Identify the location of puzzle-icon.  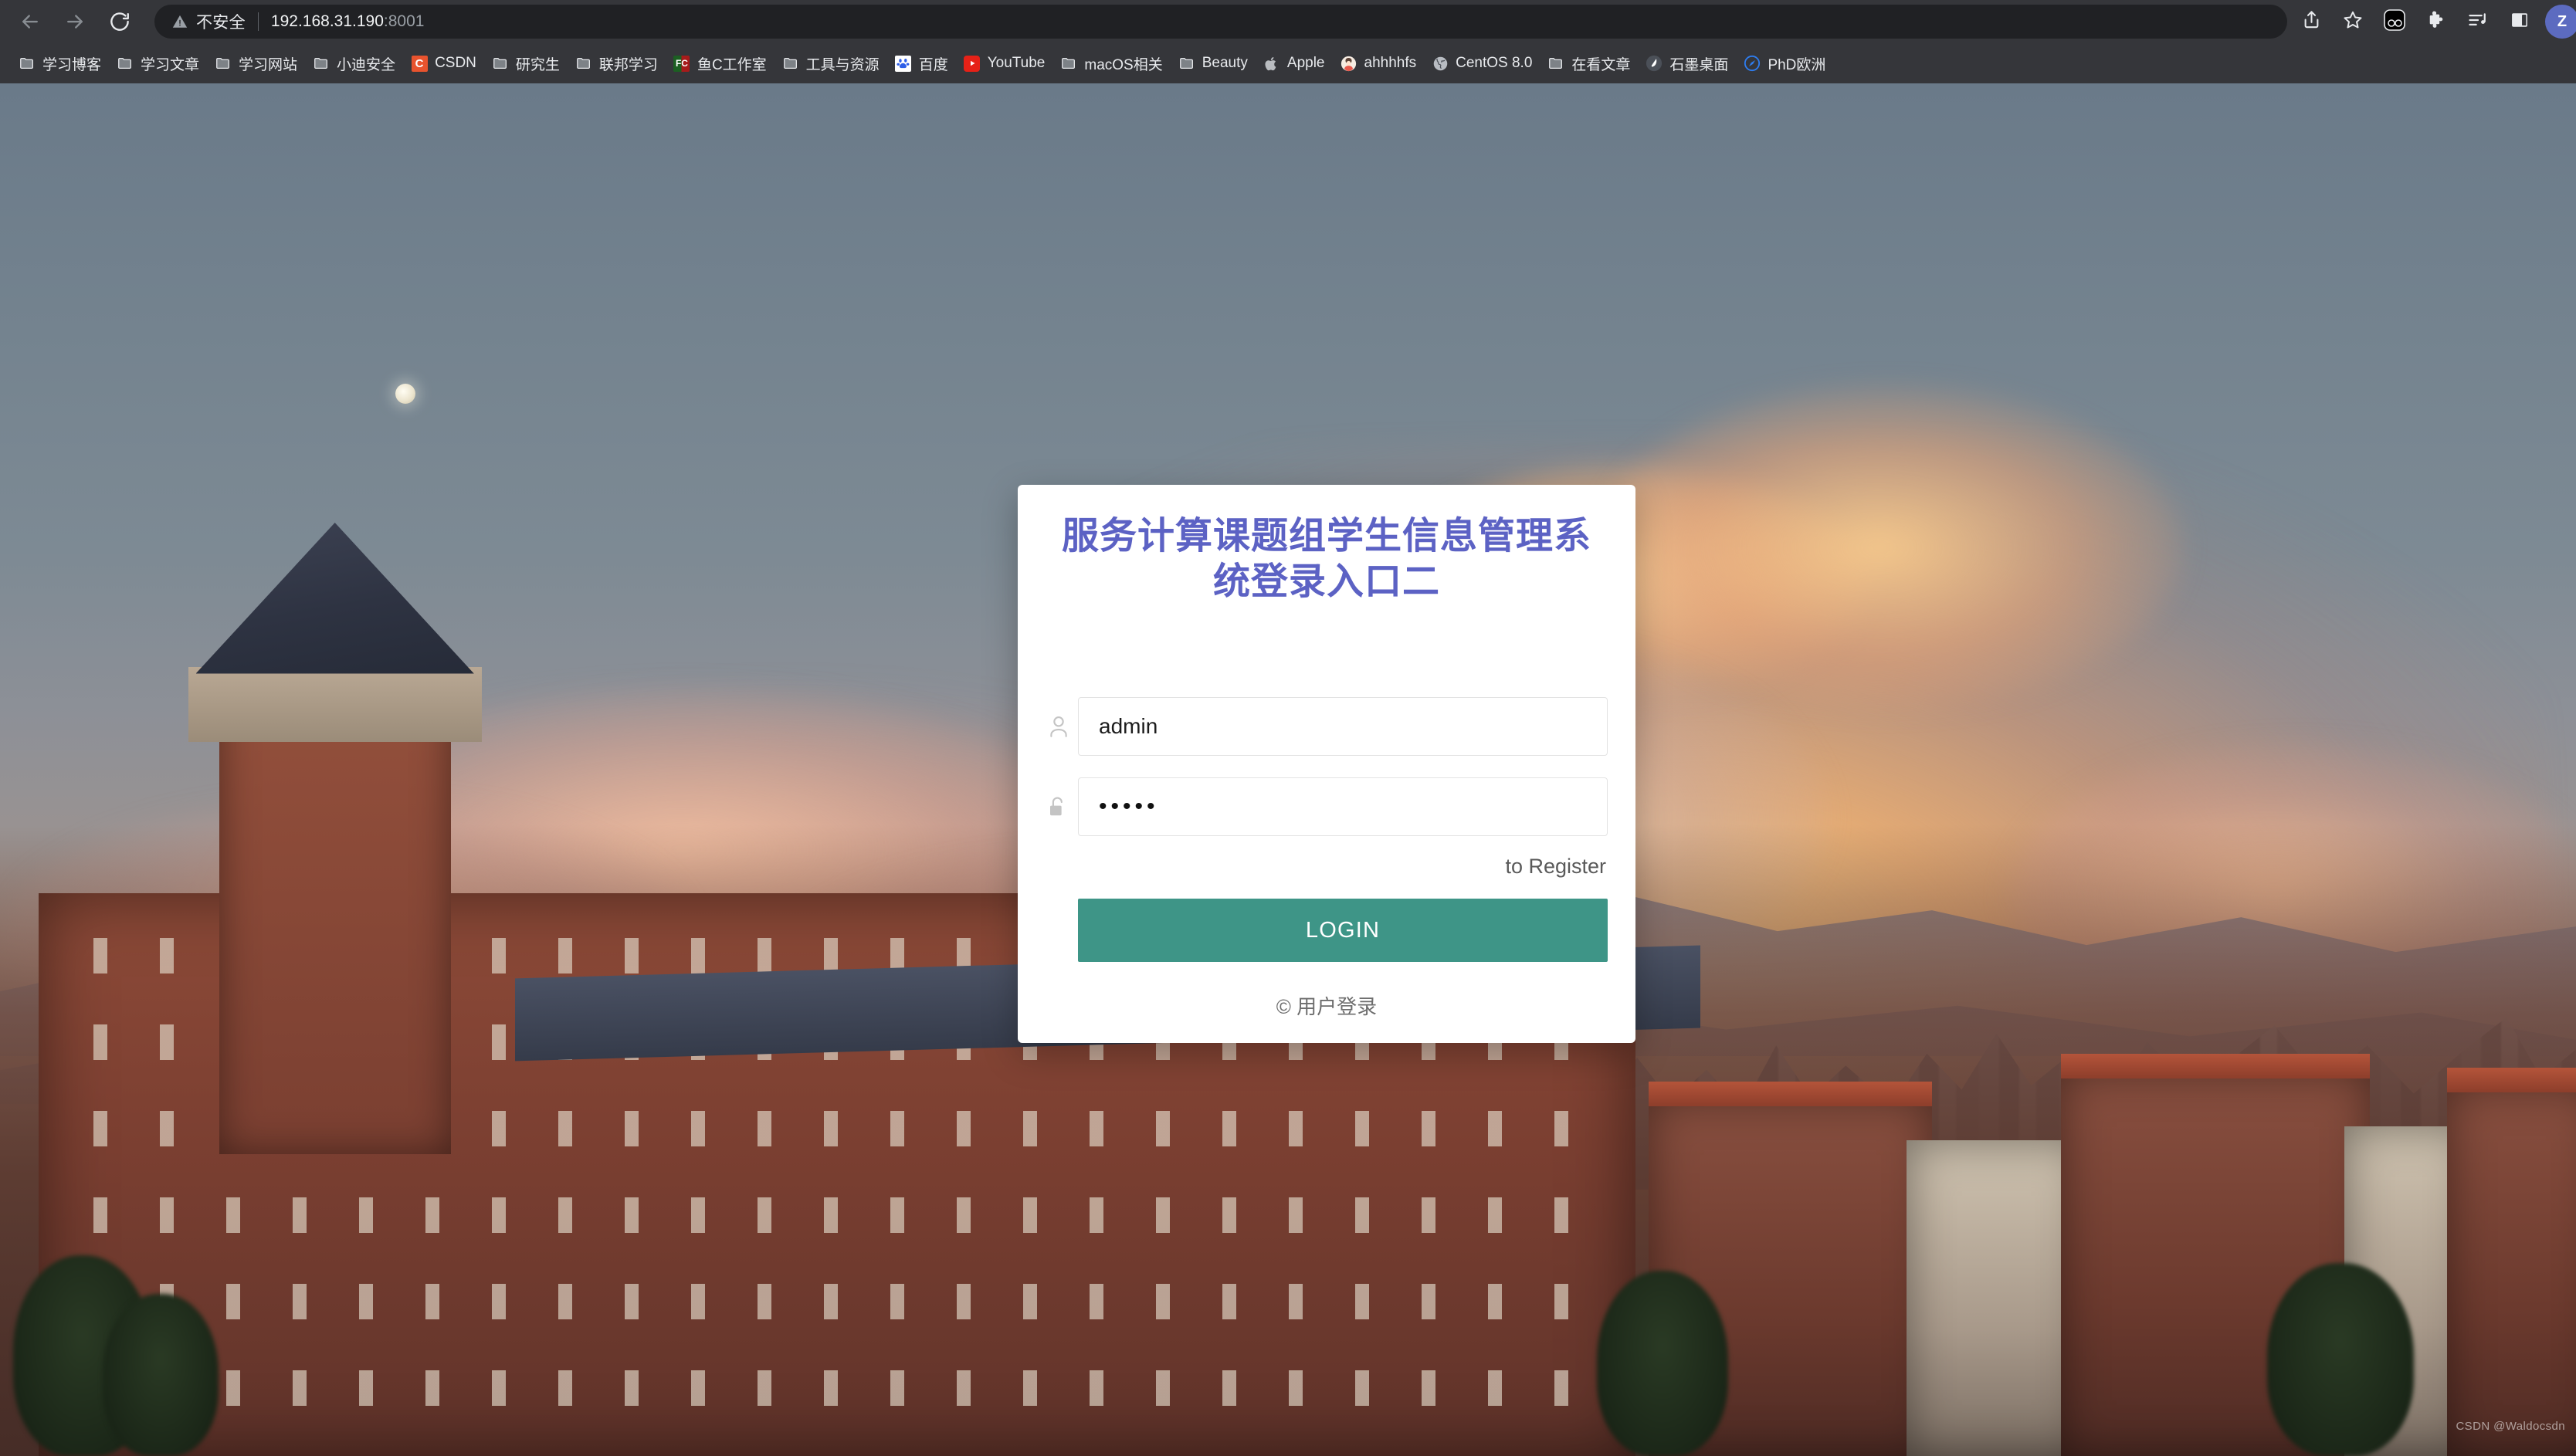
(2436, 22).